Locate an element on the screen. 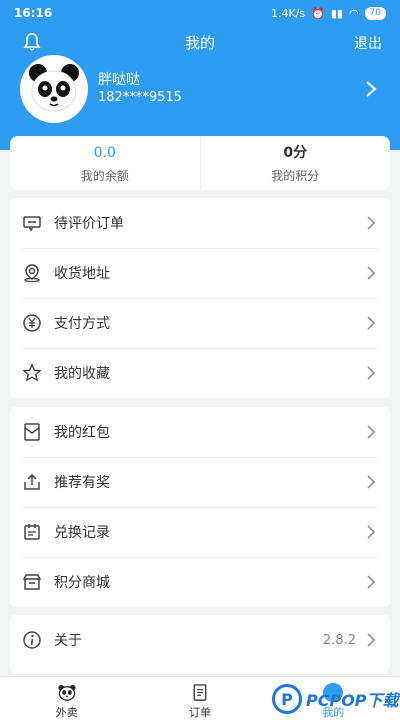 The height and width of the screenshot is (720, 400). network-speed: 1.4K/s is located at coordinates (288, 13).